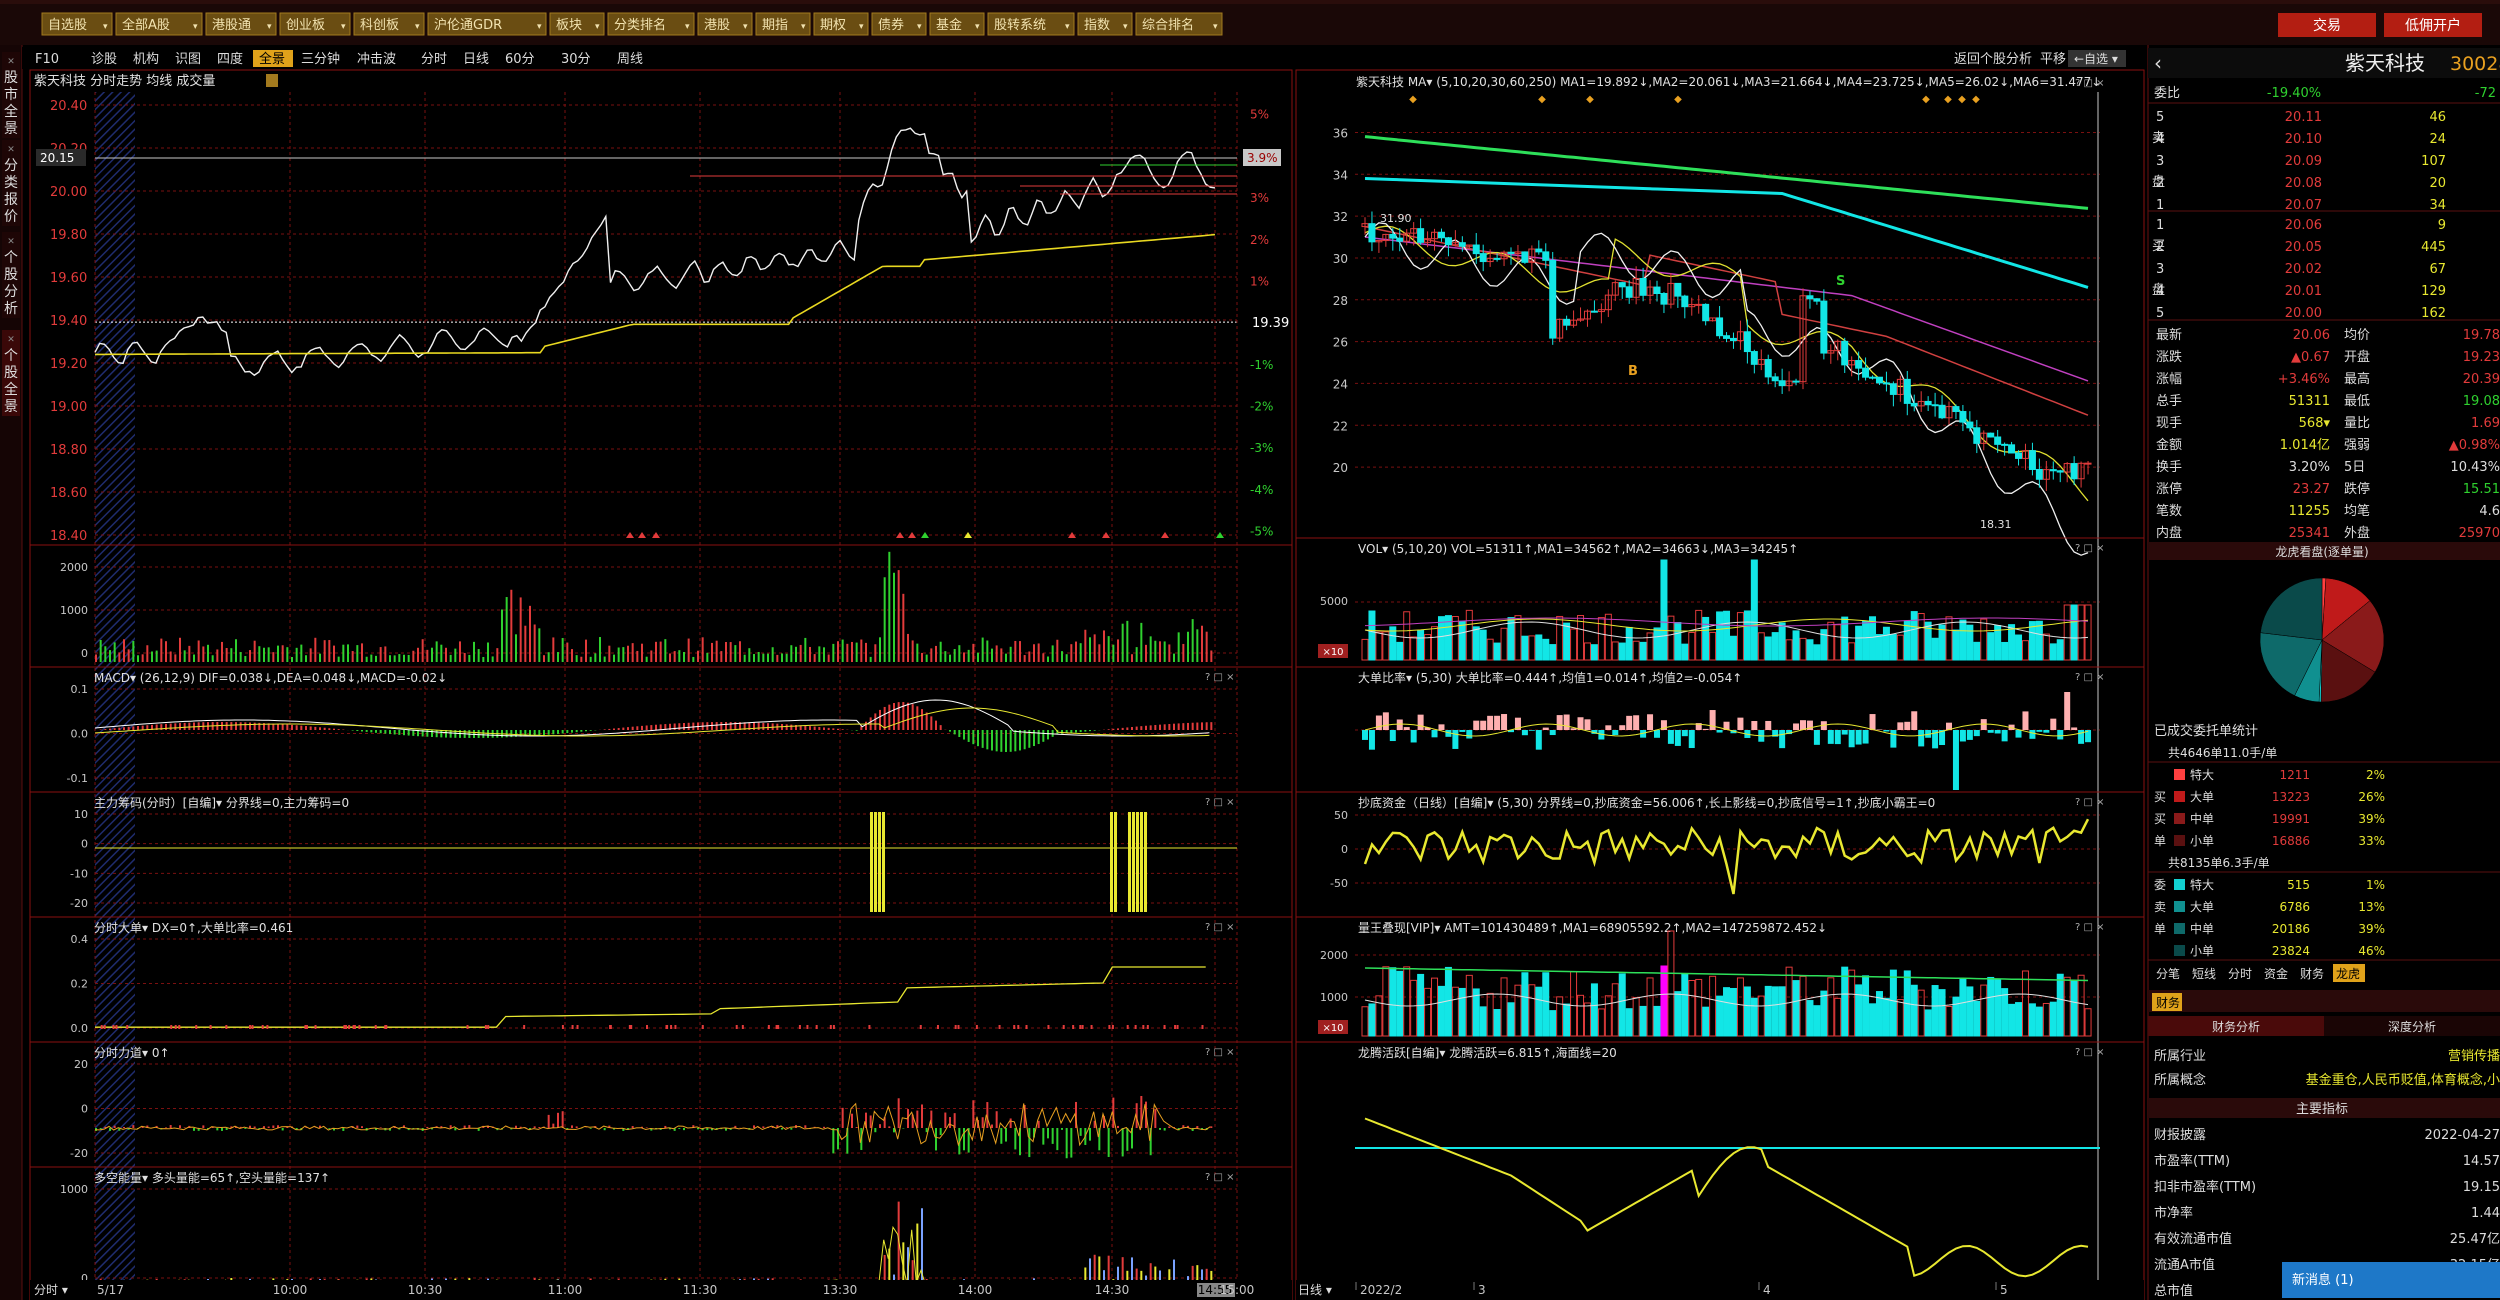 The width and height of the screenshot is (2500, 1300). What do you see at coordinates (1020, 25) in the screenshot?
I see `toolbar-button-label: 股转系统` at bounding box center [1020, 25].